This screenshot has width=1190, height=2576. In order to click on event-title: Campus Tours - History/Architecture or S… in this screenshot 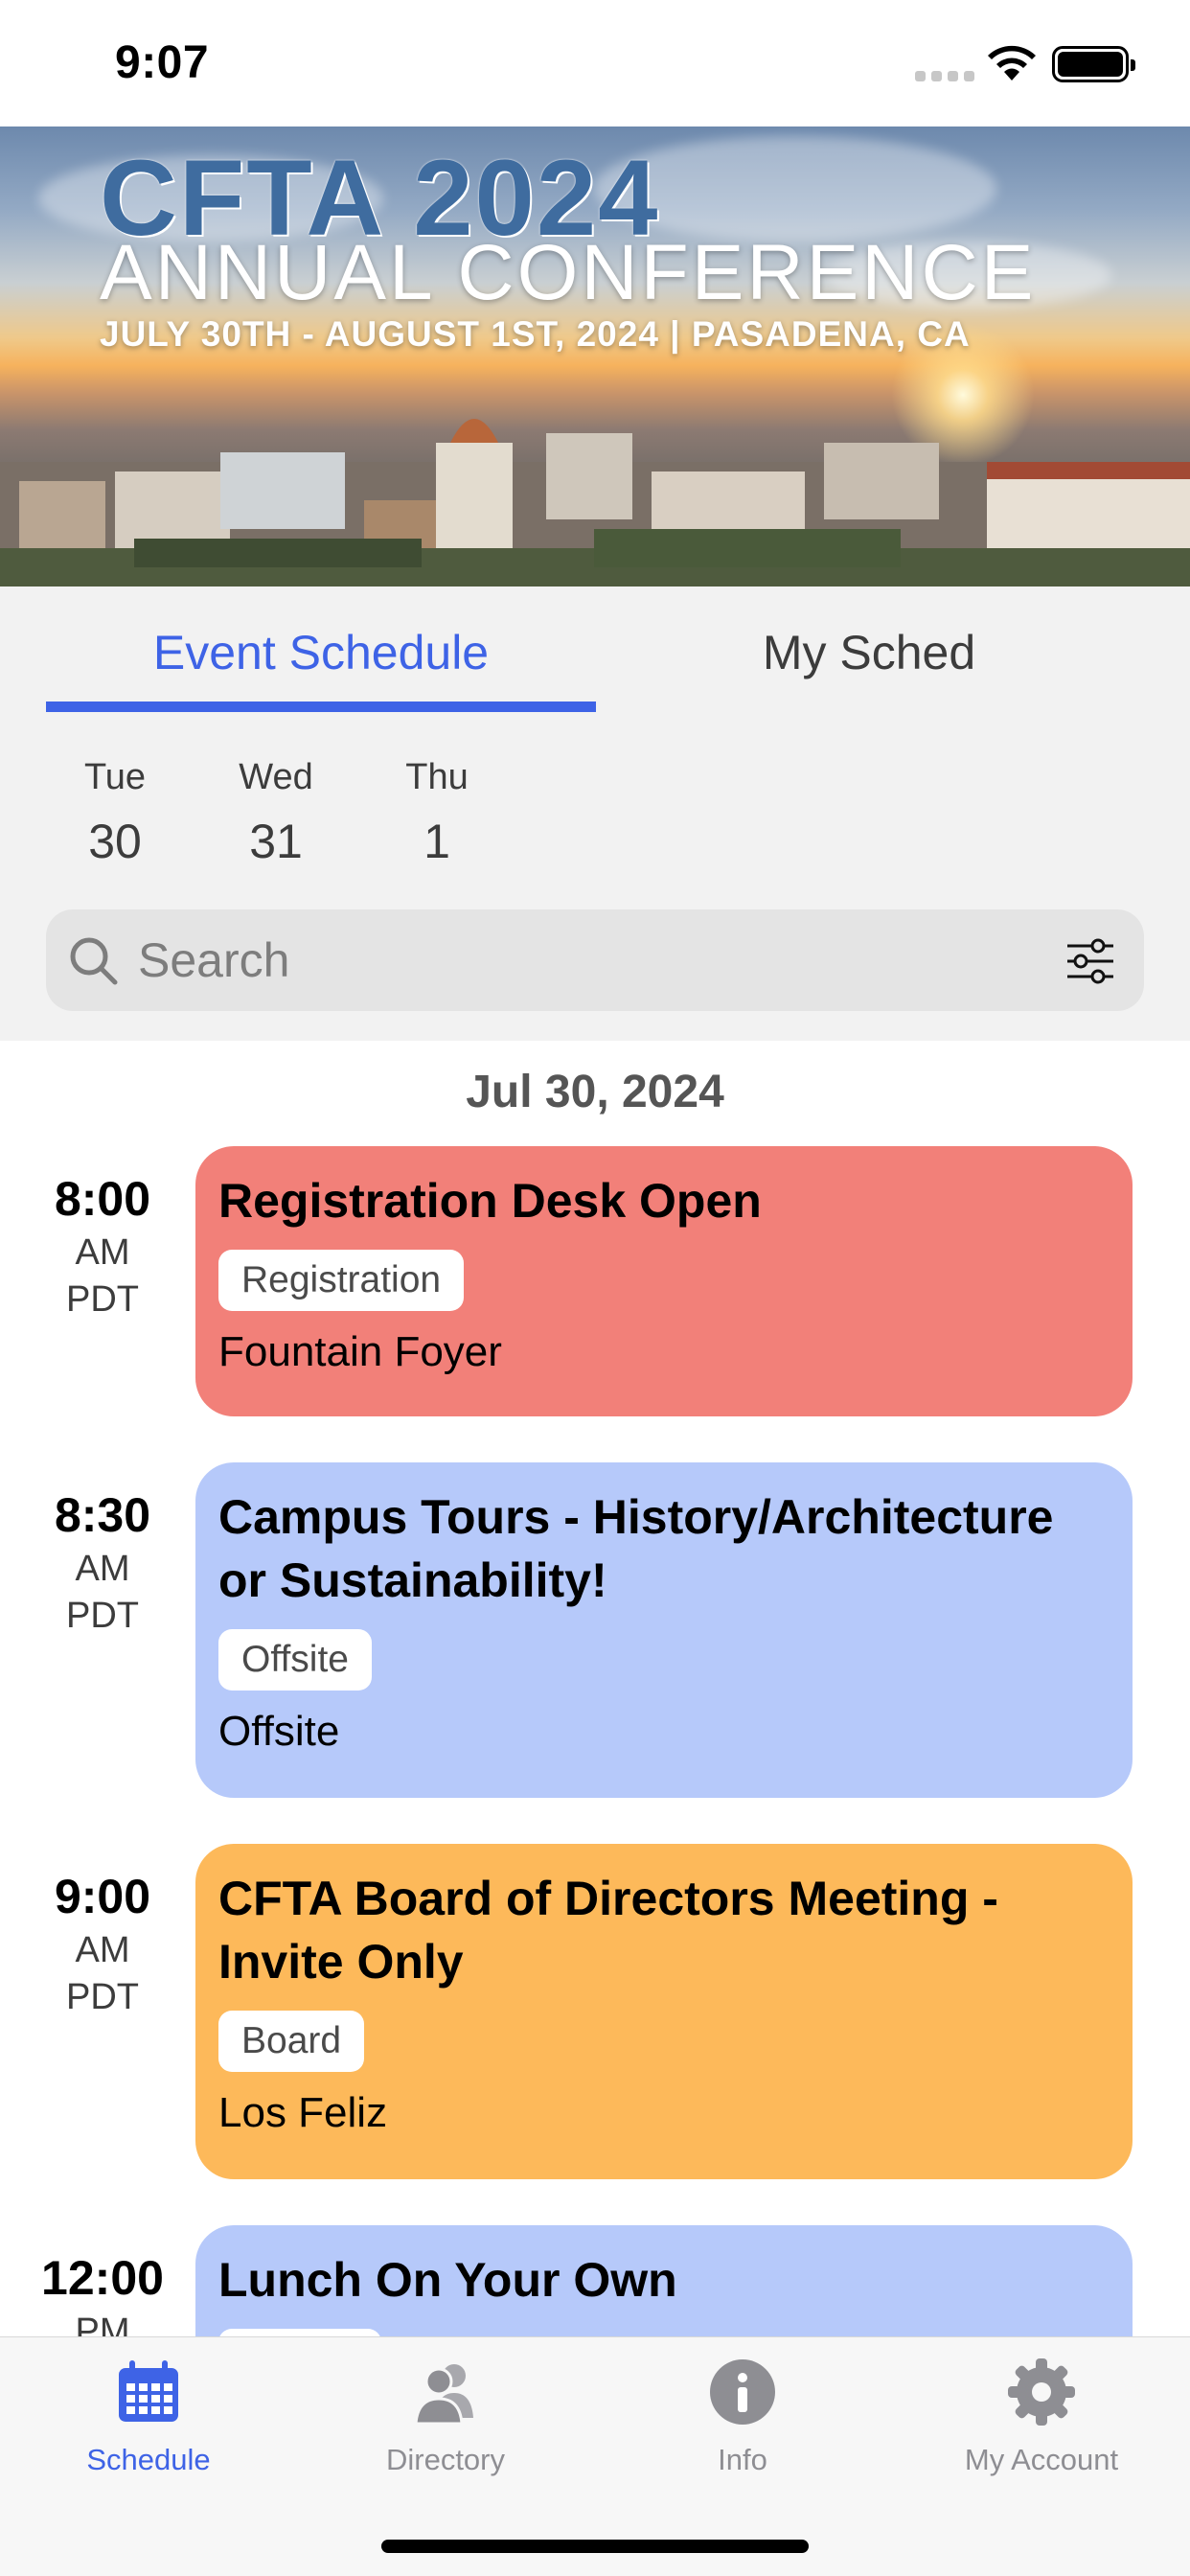, I will do `click(636, 1548)`.